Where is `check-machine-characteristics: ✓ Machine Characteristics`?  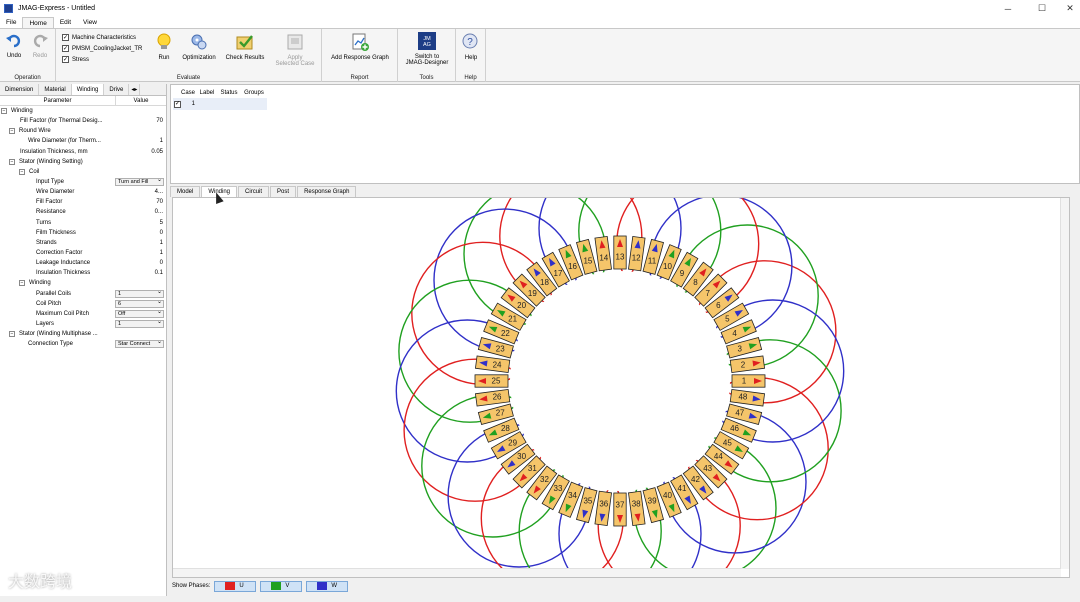 check-machine-characteristics: ✓ Machine Characteristics is located at coordinates (99, 37).